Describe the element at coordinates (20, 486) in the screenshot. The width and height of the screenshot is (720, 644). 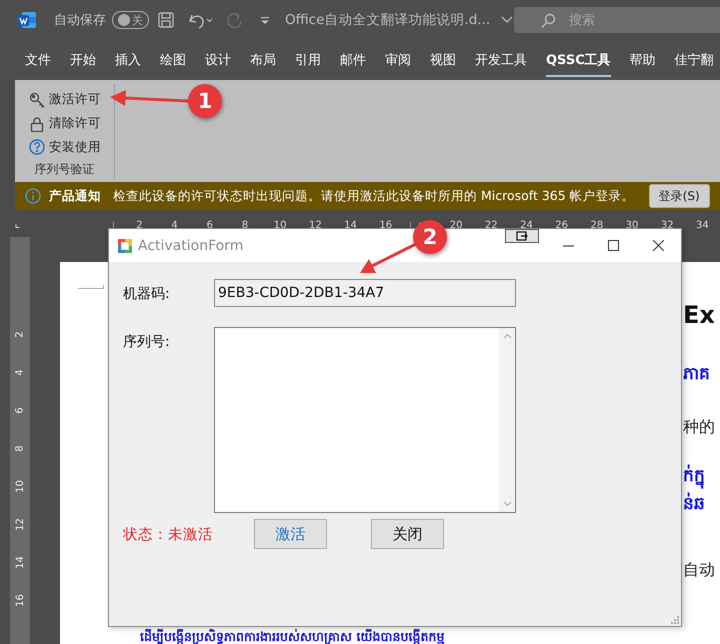
I see `ruler-number: 10` at that location.